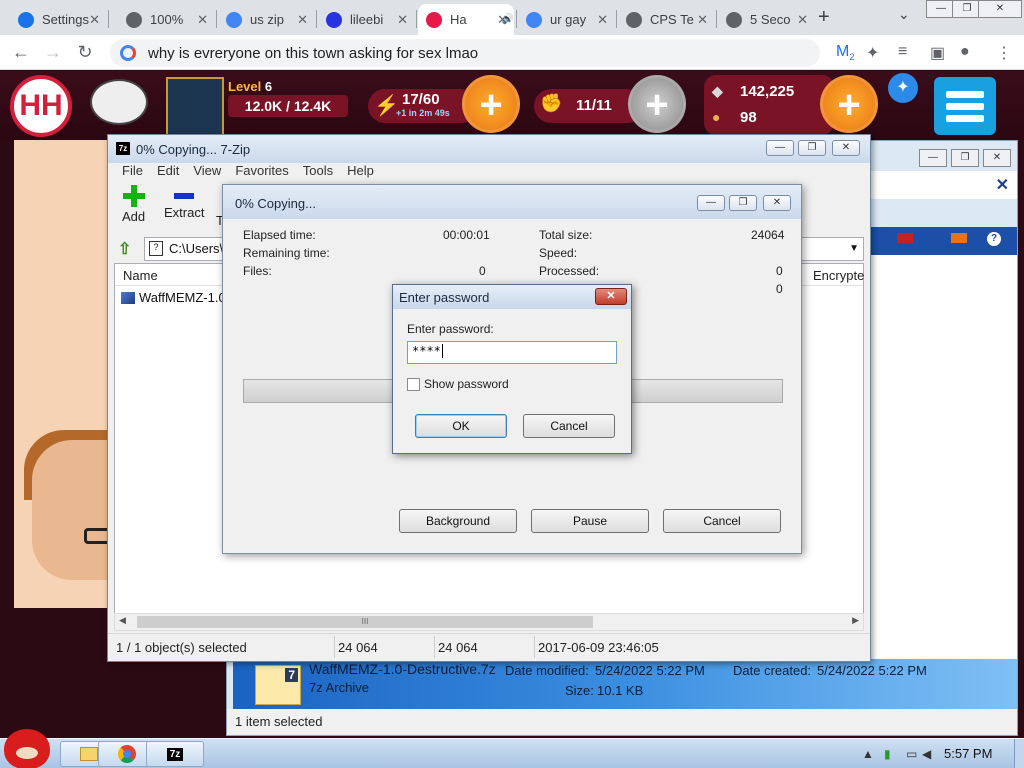 The height and width of the screenshot is (768, 1024). Describe the element at coordinates (466, 19) in the screenshot. I see `browser-tab: Ha 🔊 ✕` at that location.